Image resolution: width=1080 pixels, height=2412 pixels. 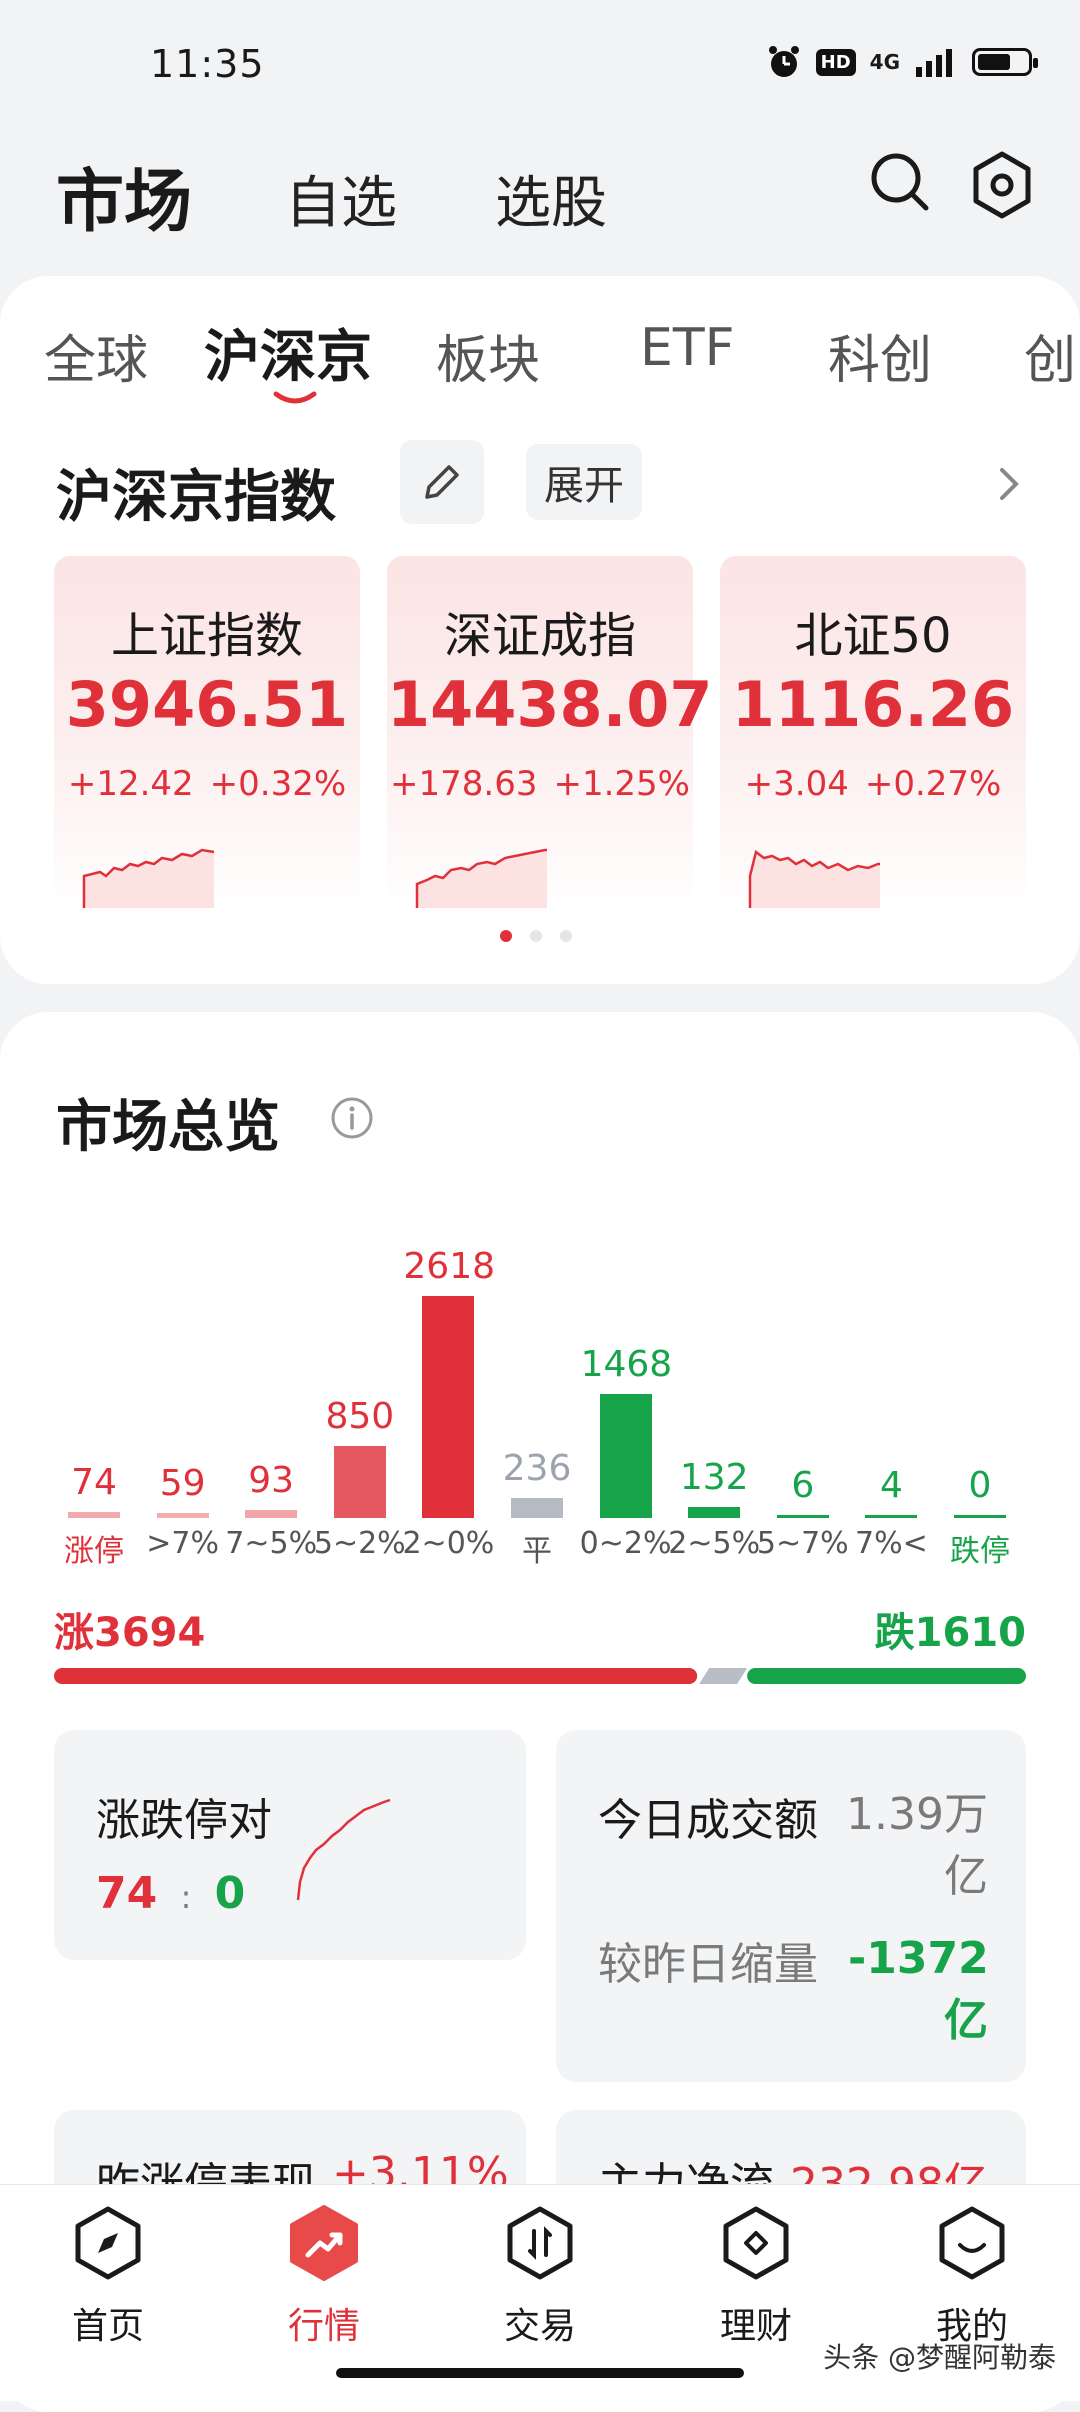 What do you see at coordinates (950, 1633) in the screenshot?
I see `fall-count-label: 跌1610` at bounding box center [950, 1633].